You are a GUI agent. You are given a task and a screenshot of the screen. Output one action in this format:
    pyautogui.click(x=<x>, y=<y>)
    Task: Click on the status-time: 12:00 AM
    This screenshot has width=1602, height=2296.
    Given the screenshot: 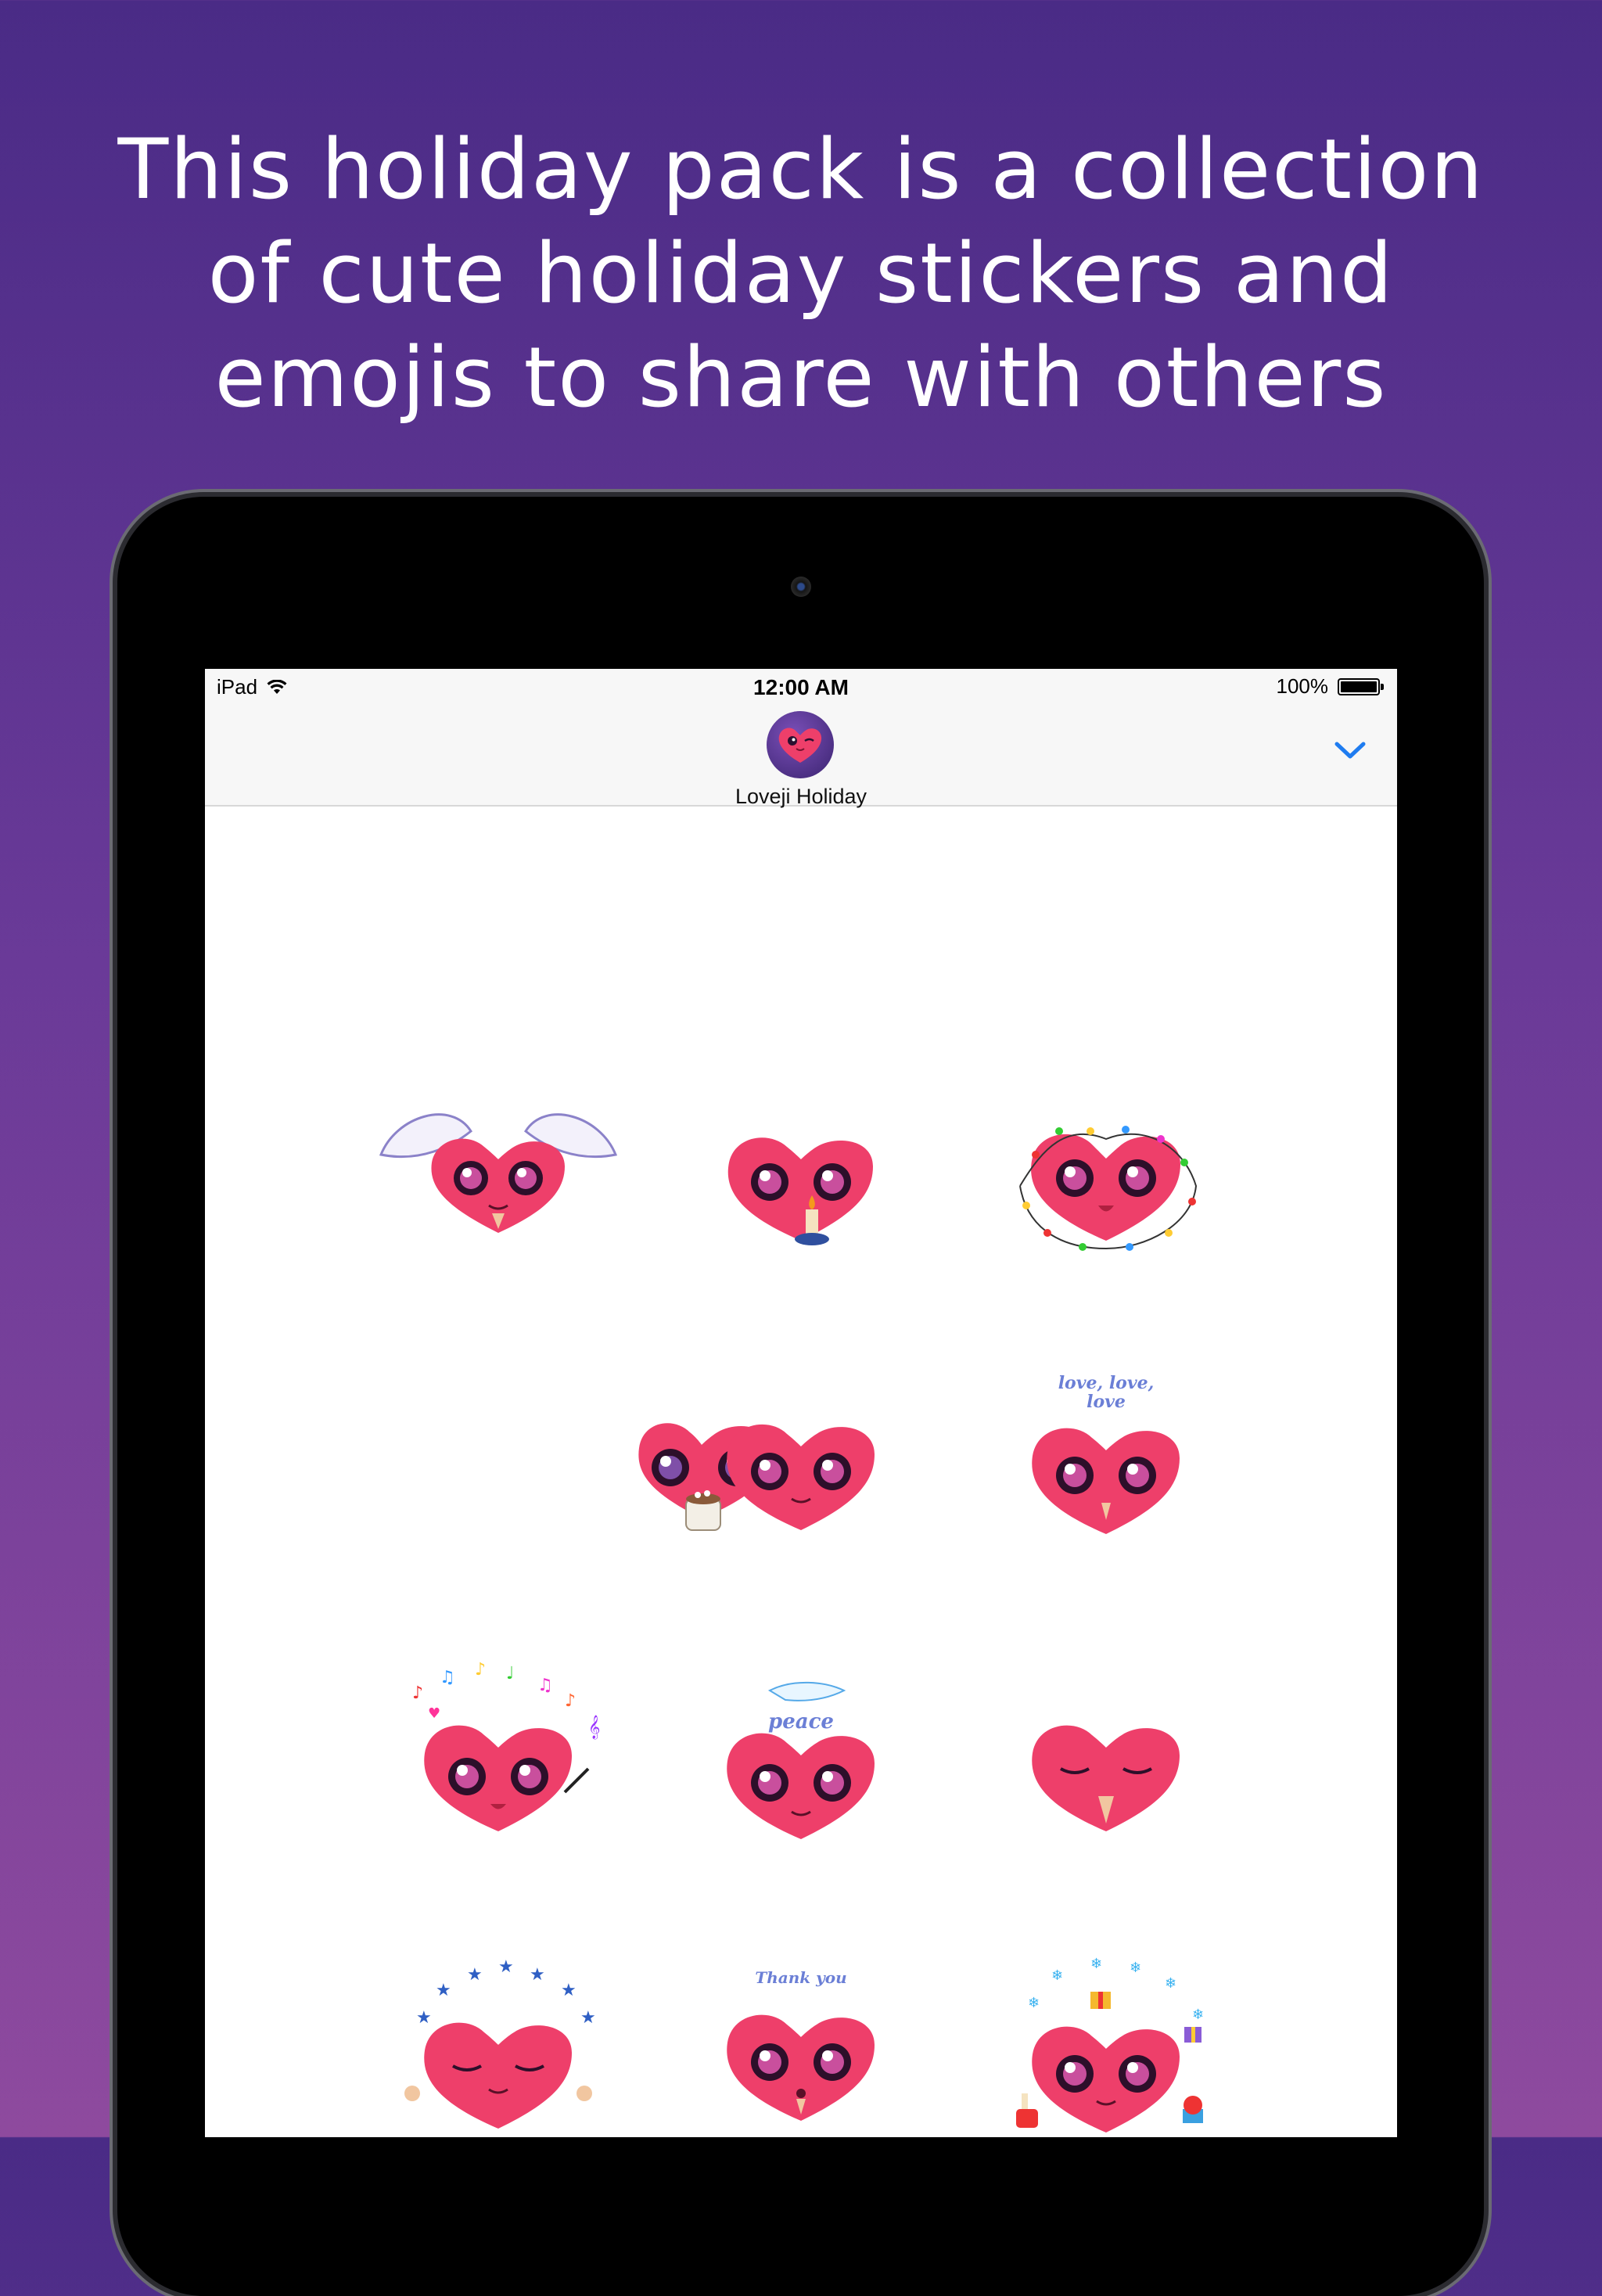 What is the action you would take?
    pyautogui.click(x=801, y=687)
    